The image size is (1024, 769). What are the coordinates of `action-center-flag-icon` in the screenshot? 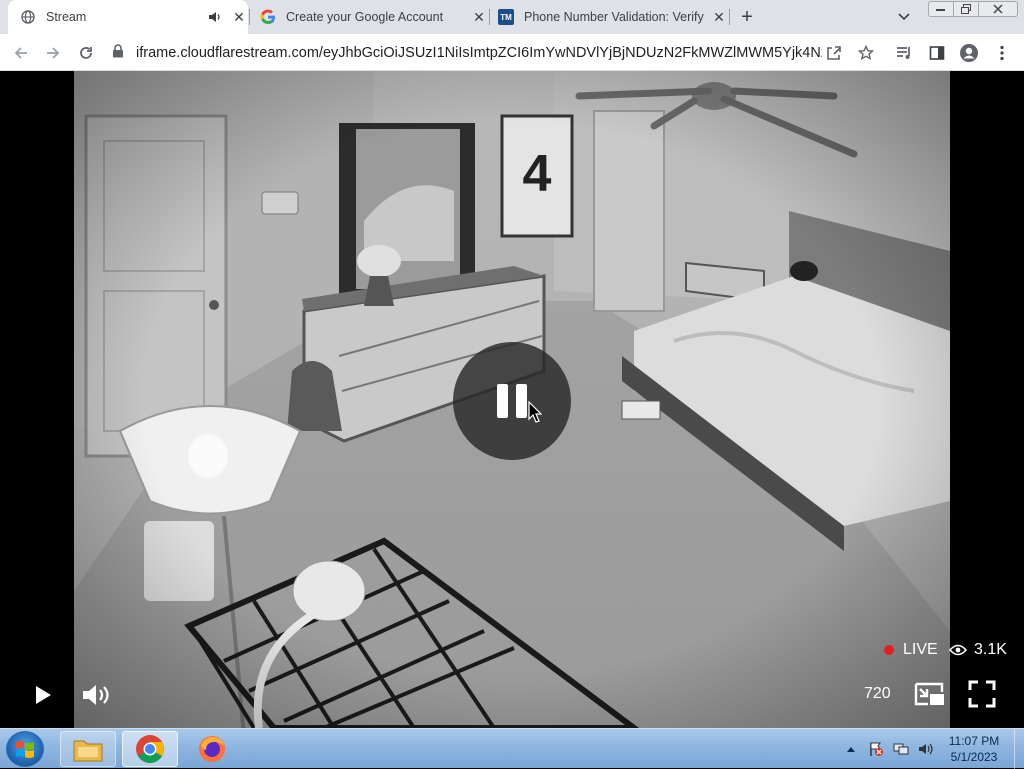 It's located at (876, 749).